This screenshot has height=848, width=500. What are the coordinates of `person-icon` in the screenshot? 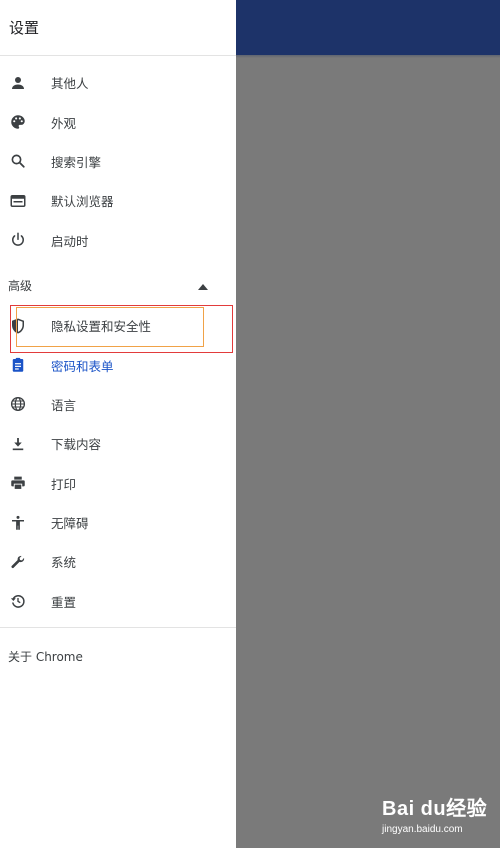 It's located at (18, 83).